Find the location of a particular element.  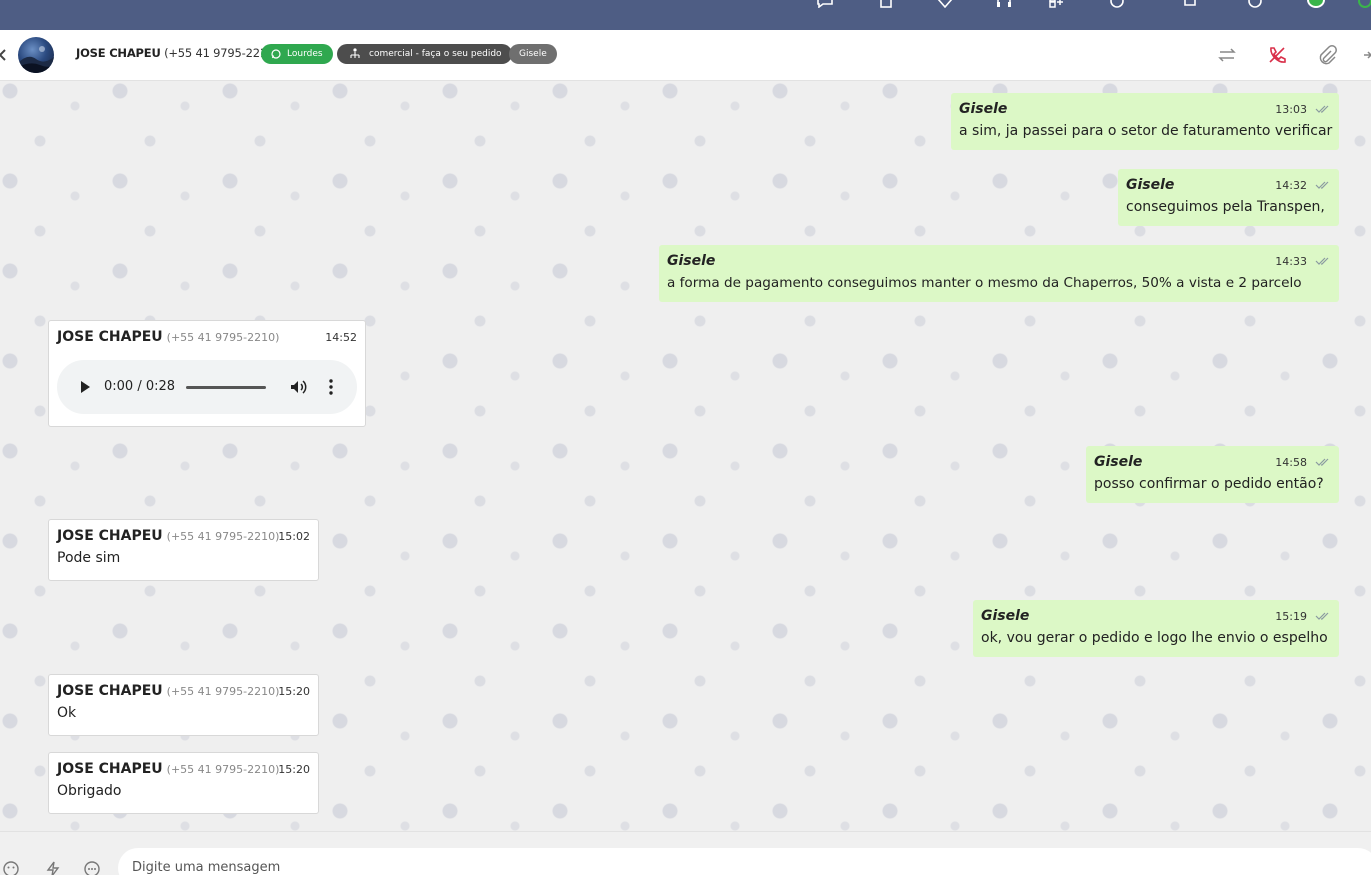

transfer-icon is located at coordinates (1227, 55).